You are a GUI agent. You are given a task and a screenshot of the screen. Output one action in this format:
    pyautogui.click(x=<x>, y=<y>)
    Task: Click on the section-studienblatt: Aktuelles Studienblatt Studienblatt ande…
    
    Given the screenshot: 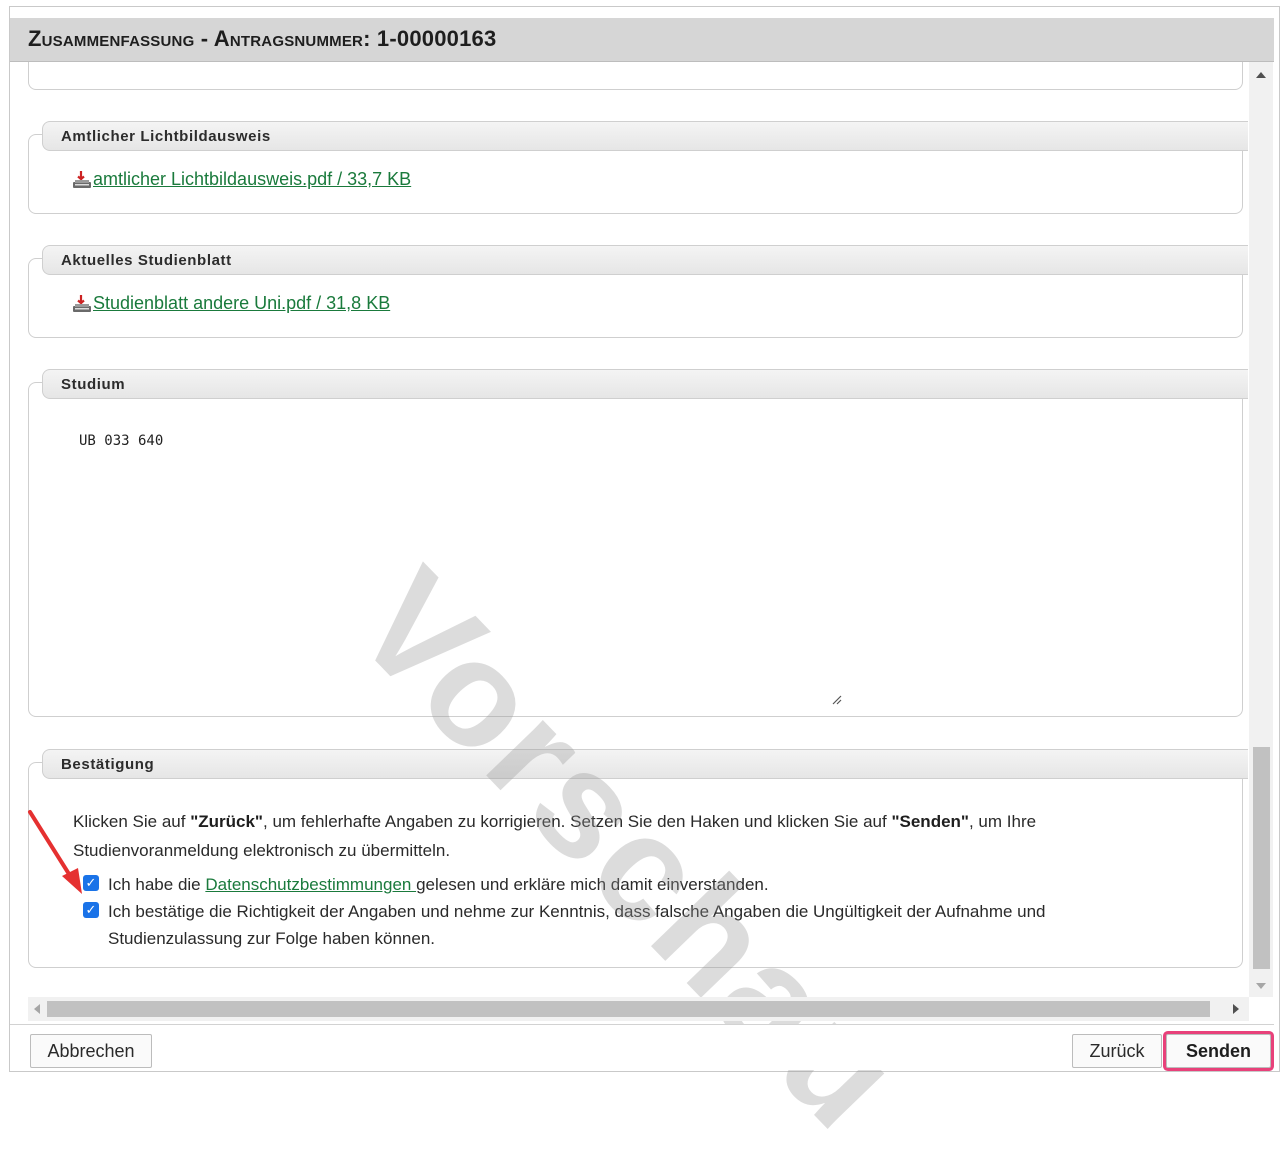 What is the action you would take?
    pyautogui.click(x=638, y=291)
    